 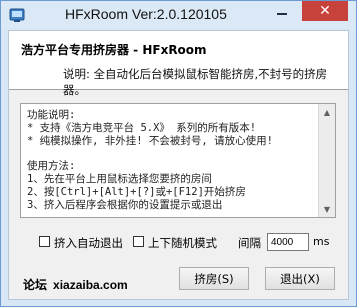 I want to click on close-icon: ✕, so click(x=325, y=11).